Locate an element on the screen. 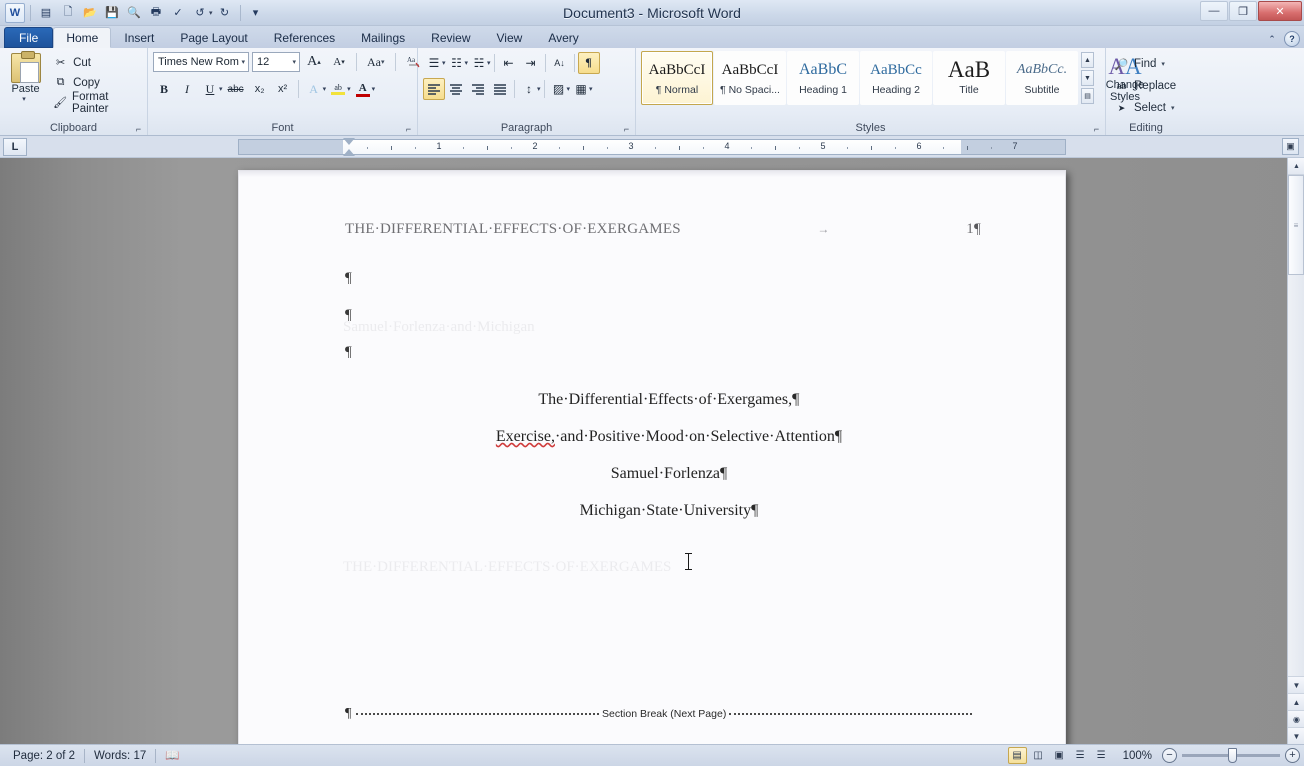 This screenshot has height=766, width=1304. zoom-out-button: − is located at coordinates (1169, 755).